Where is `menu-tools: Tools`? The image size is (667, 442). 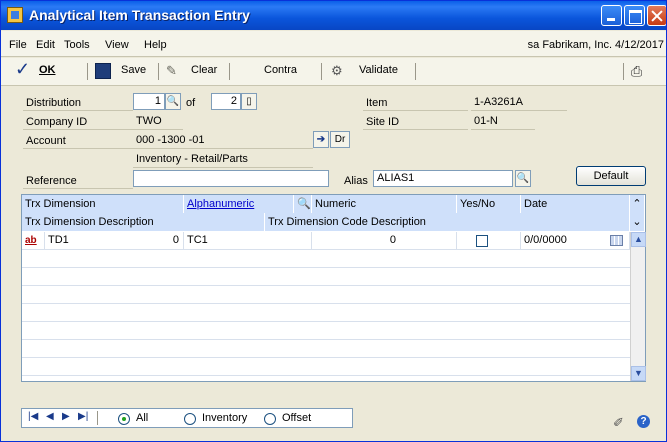 menu-tools: Tools is located at coordinates (77, 45).